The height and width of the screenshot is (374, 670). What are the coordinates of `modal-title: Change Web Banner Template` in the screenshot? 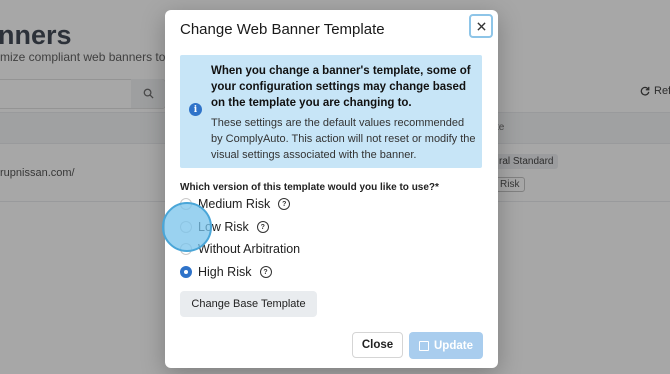 It's located at (282, 29).